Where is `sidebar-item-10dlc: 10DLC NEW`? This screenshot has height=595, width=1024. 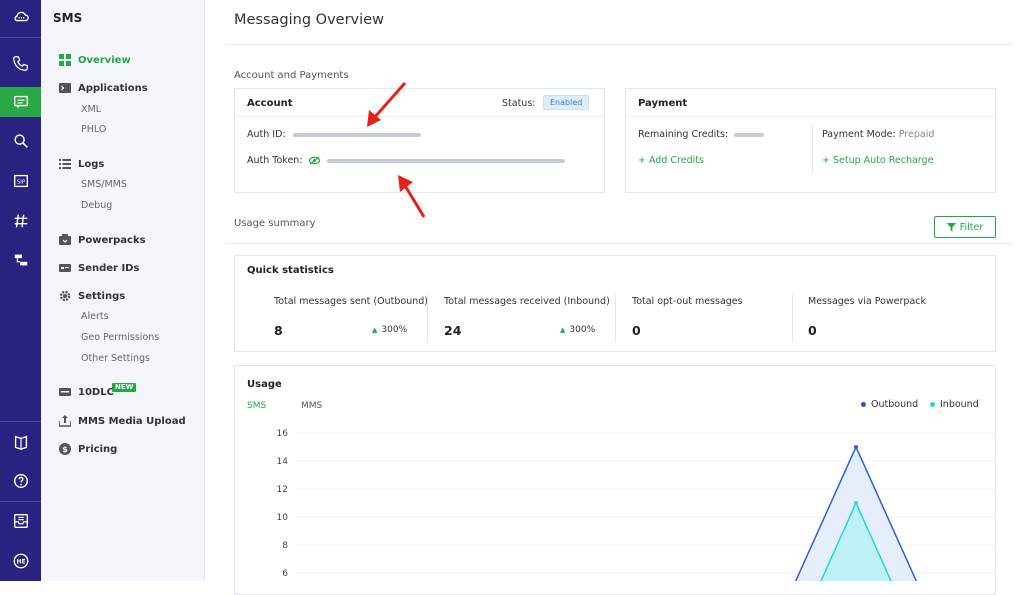
sidebar-item-10dlc: 10DLC NEW is located at coordinates (123, 392).